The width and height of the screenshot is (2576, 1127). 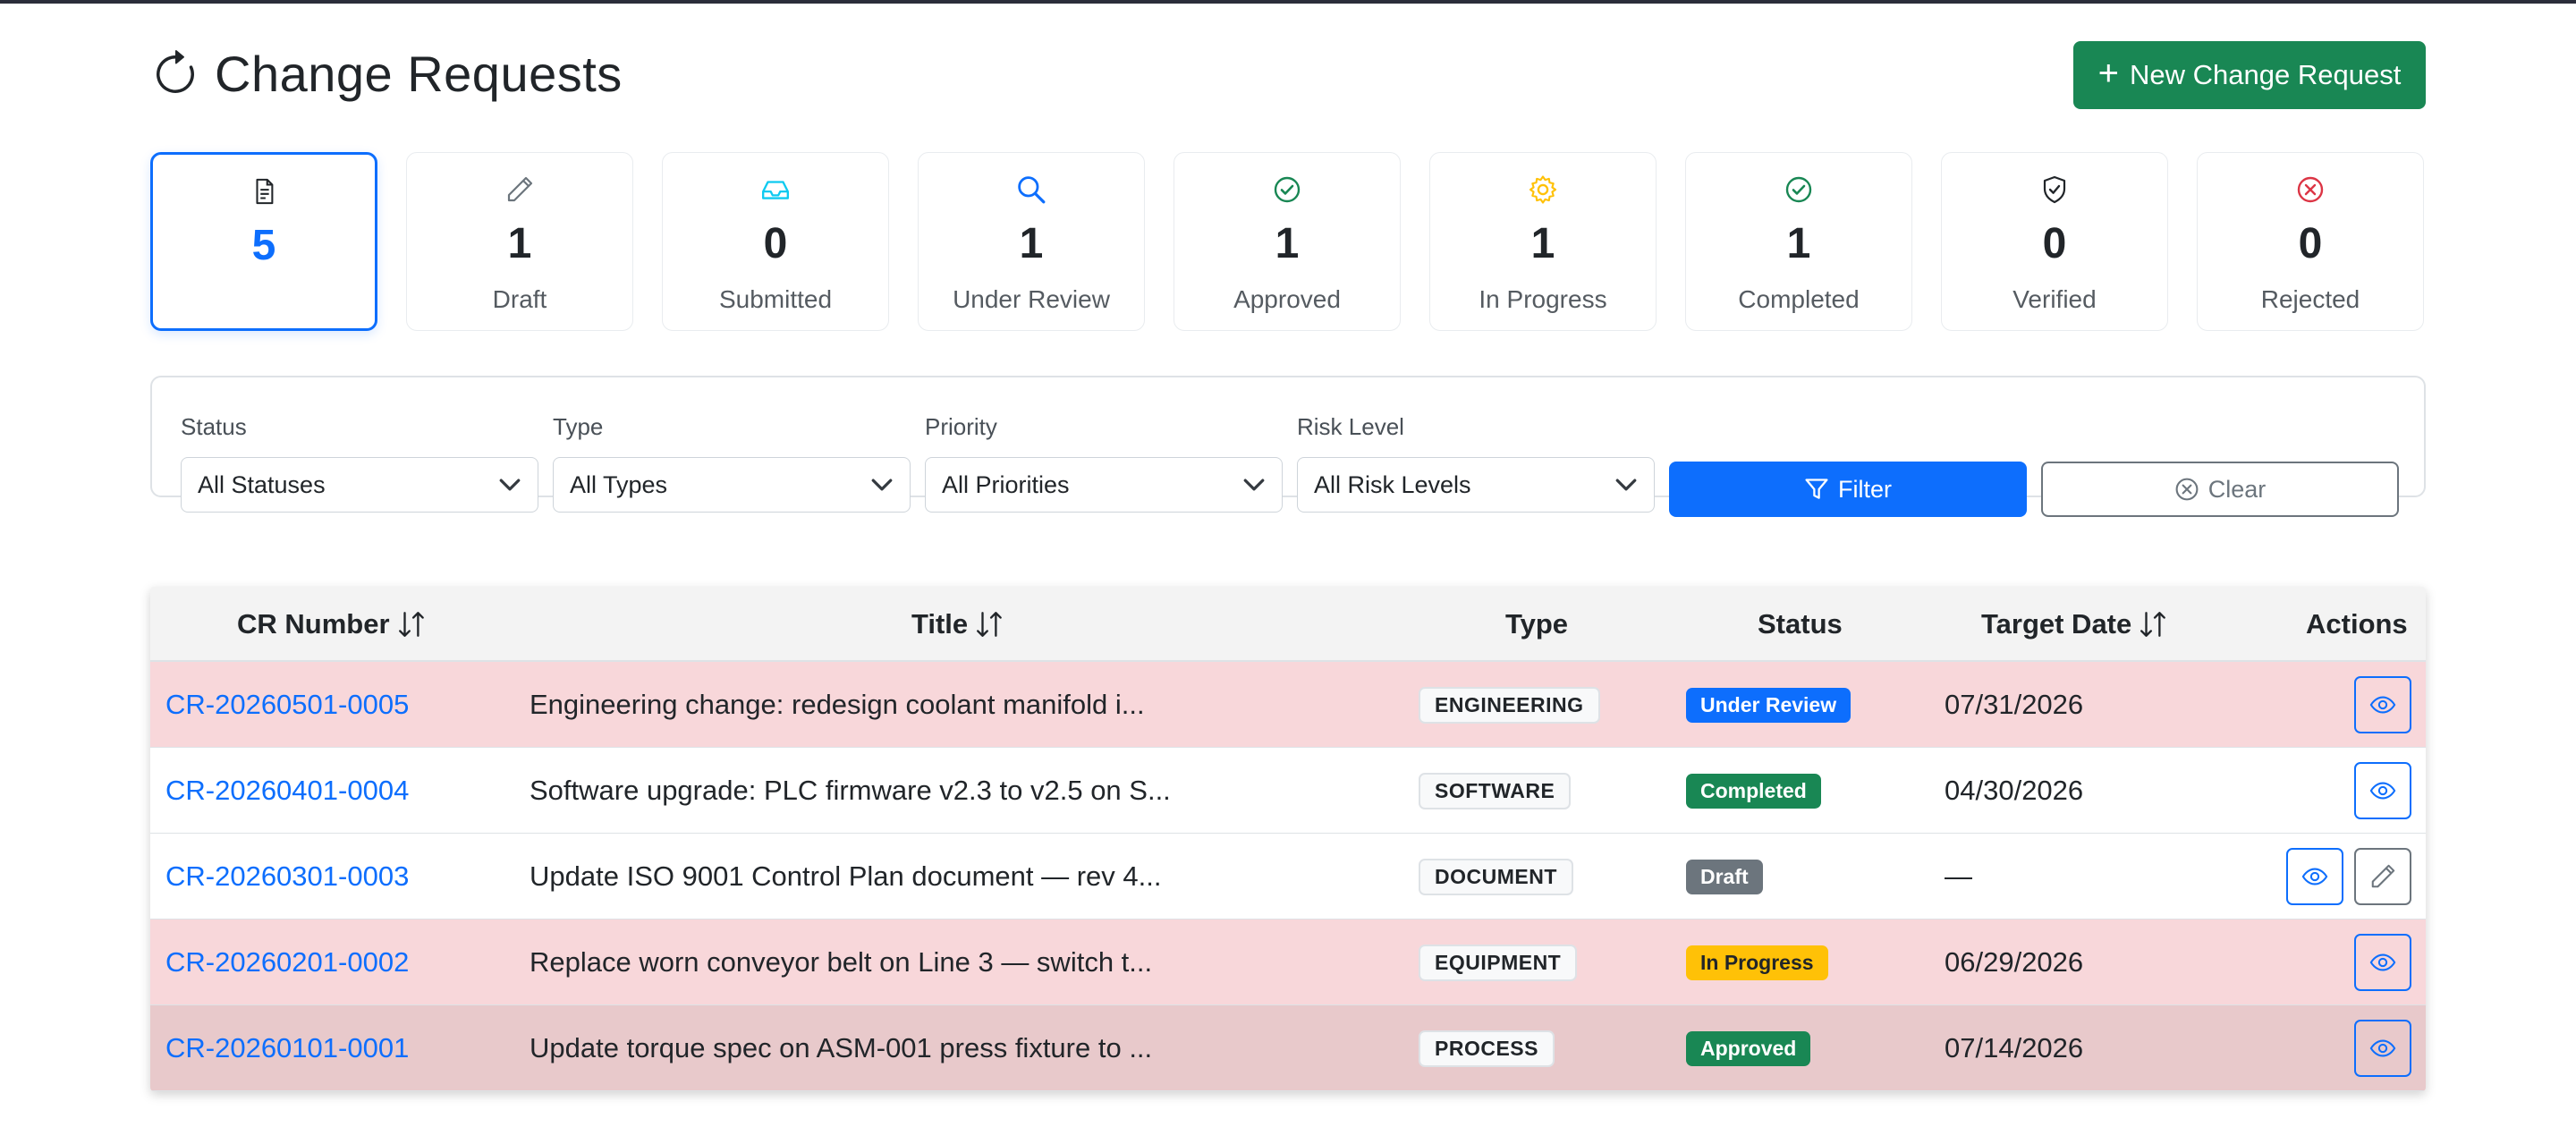 I want to click on new-change-request-button: + New Change Request, so click(x=2249, y=75).